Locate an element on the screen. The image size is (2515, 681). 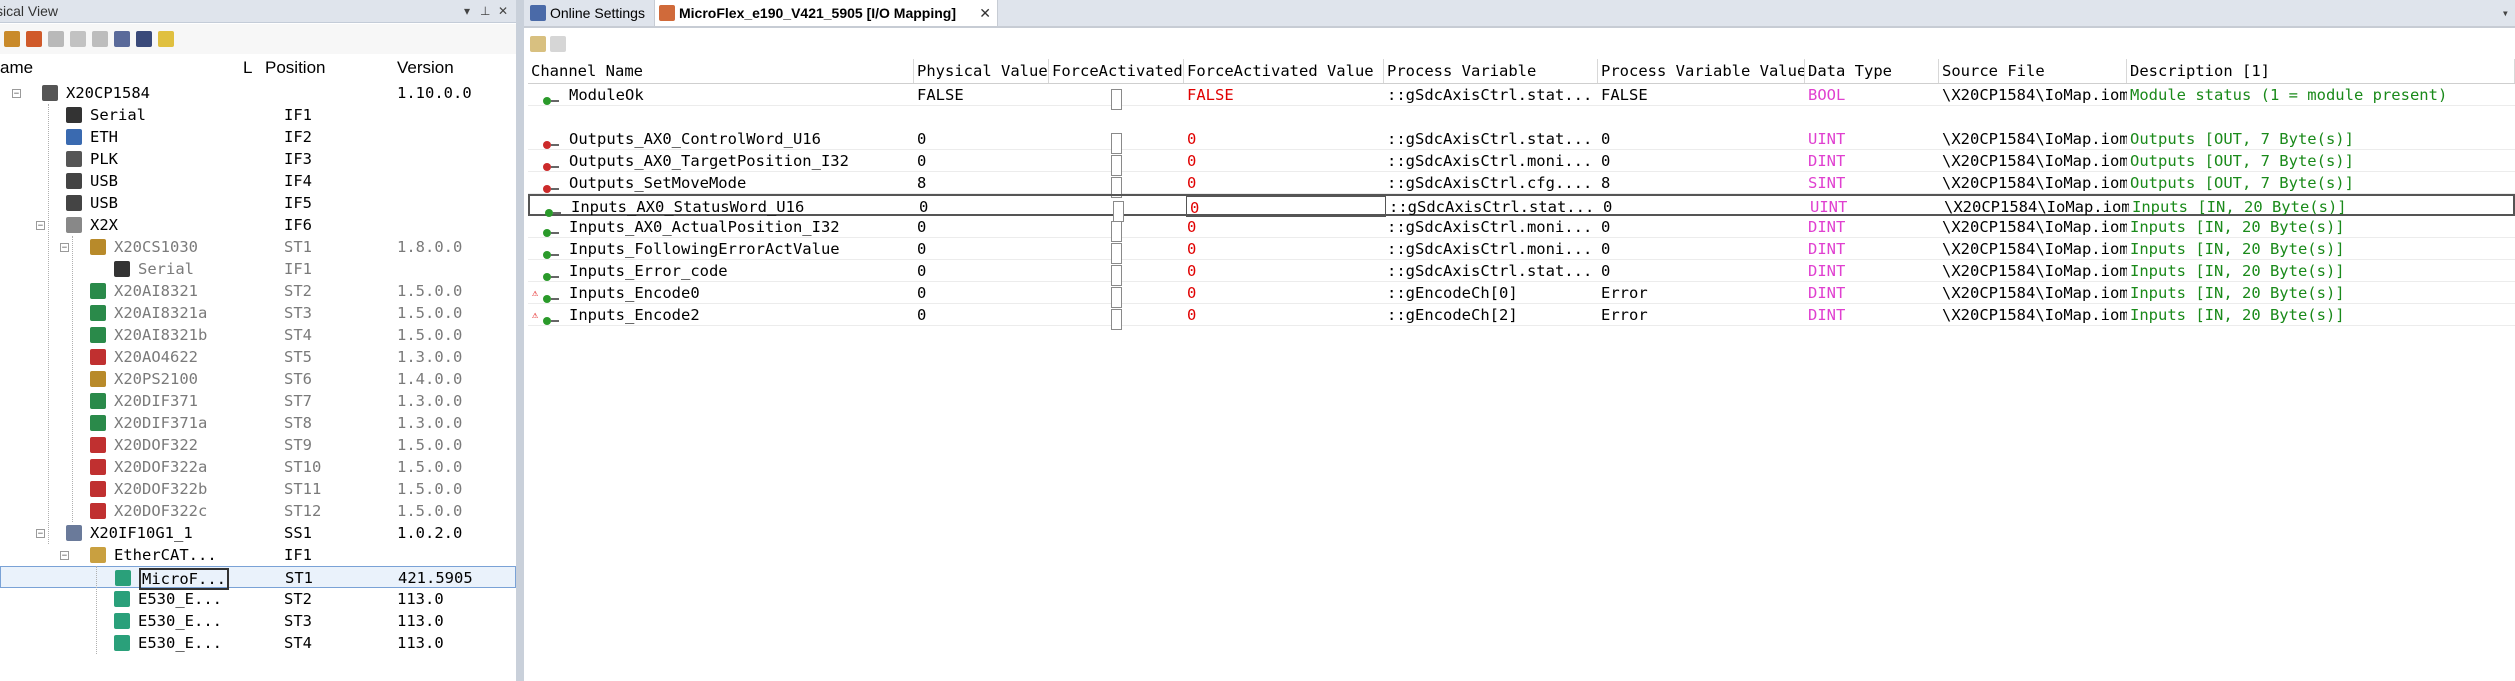
tree-node: E530_E... ST2 113.0 is located at coordinates (258, 599).